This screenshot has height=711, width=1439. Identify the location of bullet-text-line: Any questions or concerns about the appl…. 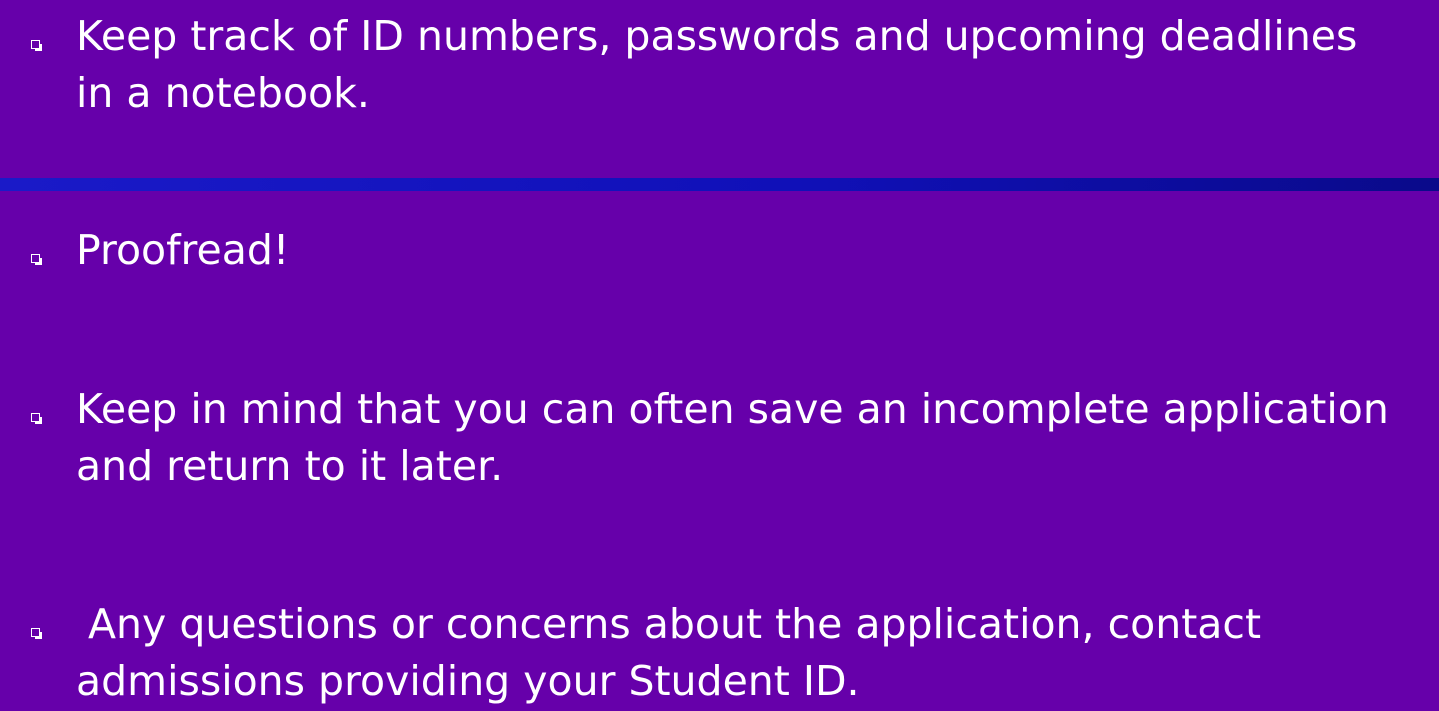
(675, 624).